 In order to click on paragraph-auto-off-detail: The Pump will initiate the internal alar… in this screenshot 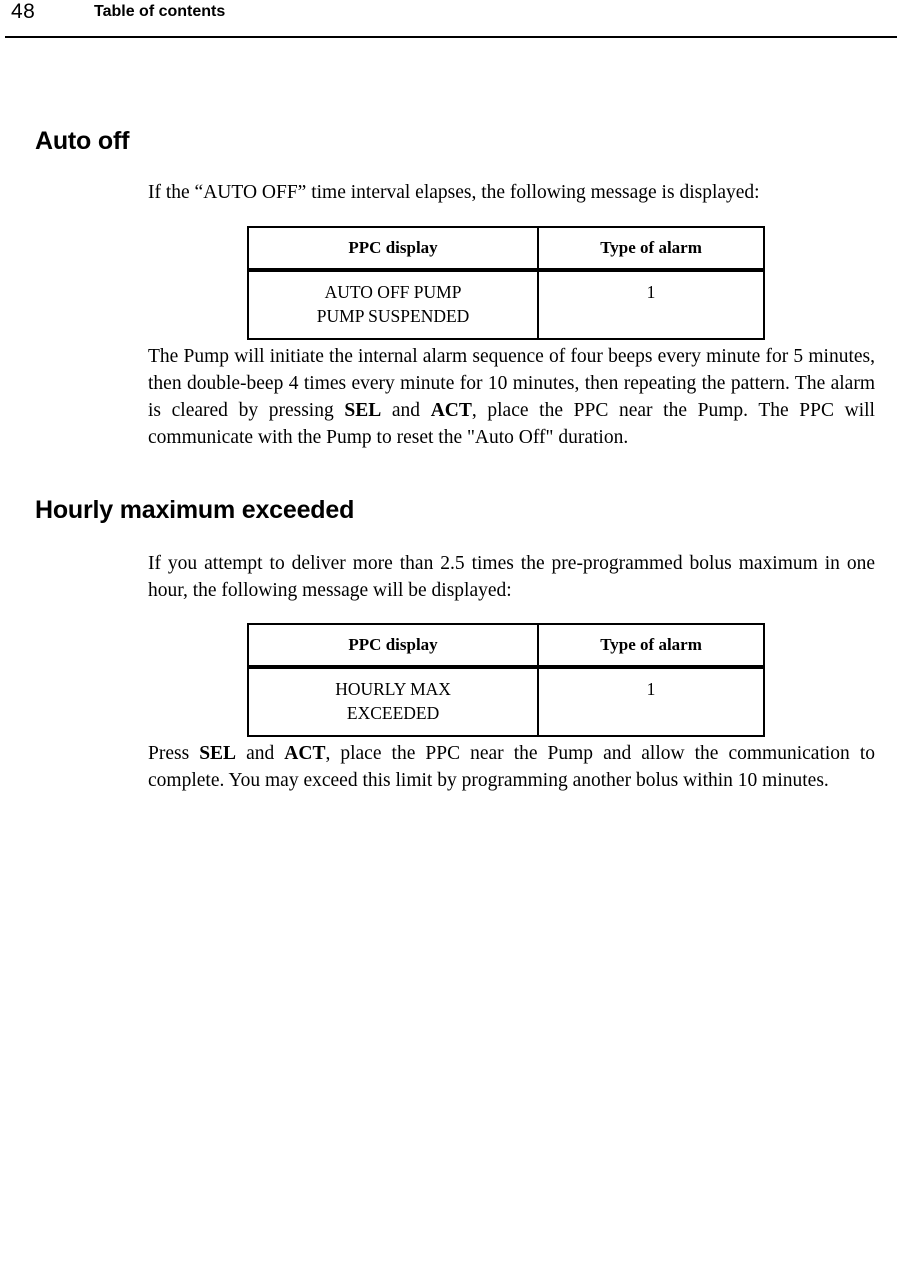, I will do `click(511, 397)`.